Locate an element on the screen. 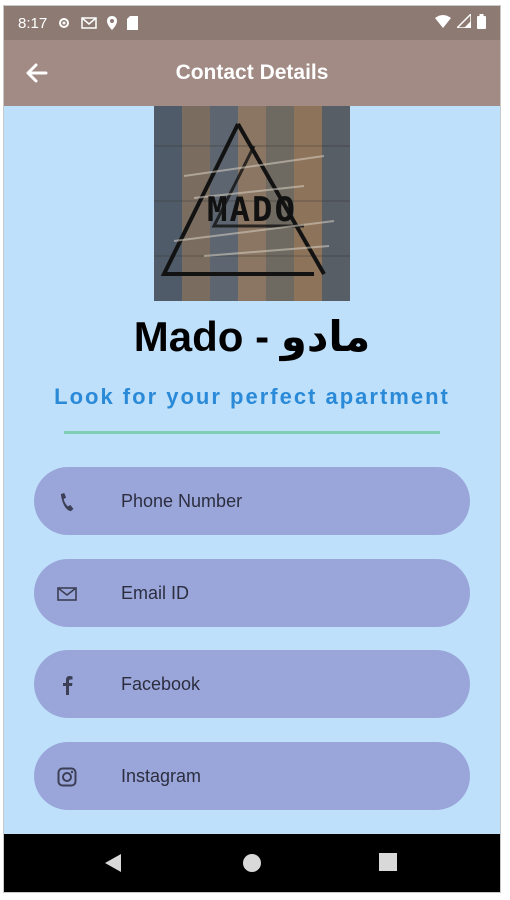  phone-number-field: Phone Number is located at coordinates (252, 501).